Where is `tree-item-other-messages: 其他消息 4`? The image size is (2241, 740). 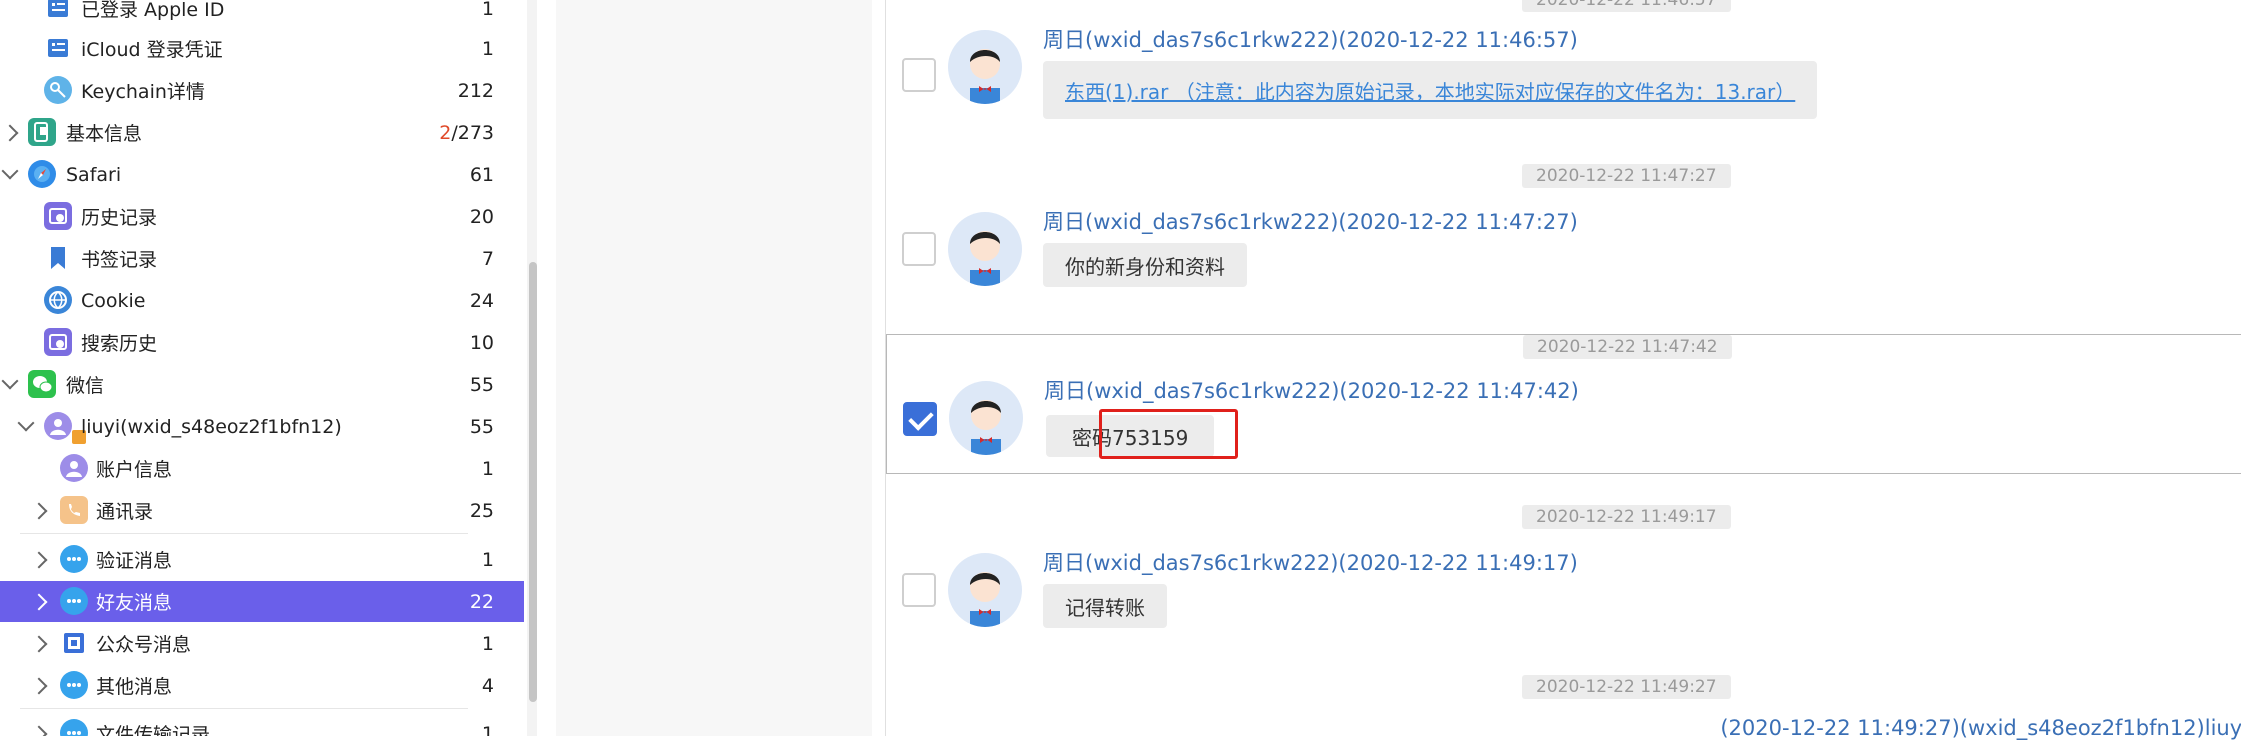 tree-item-other-messages: 其他消息 4 is located at coordinates (262, 685).